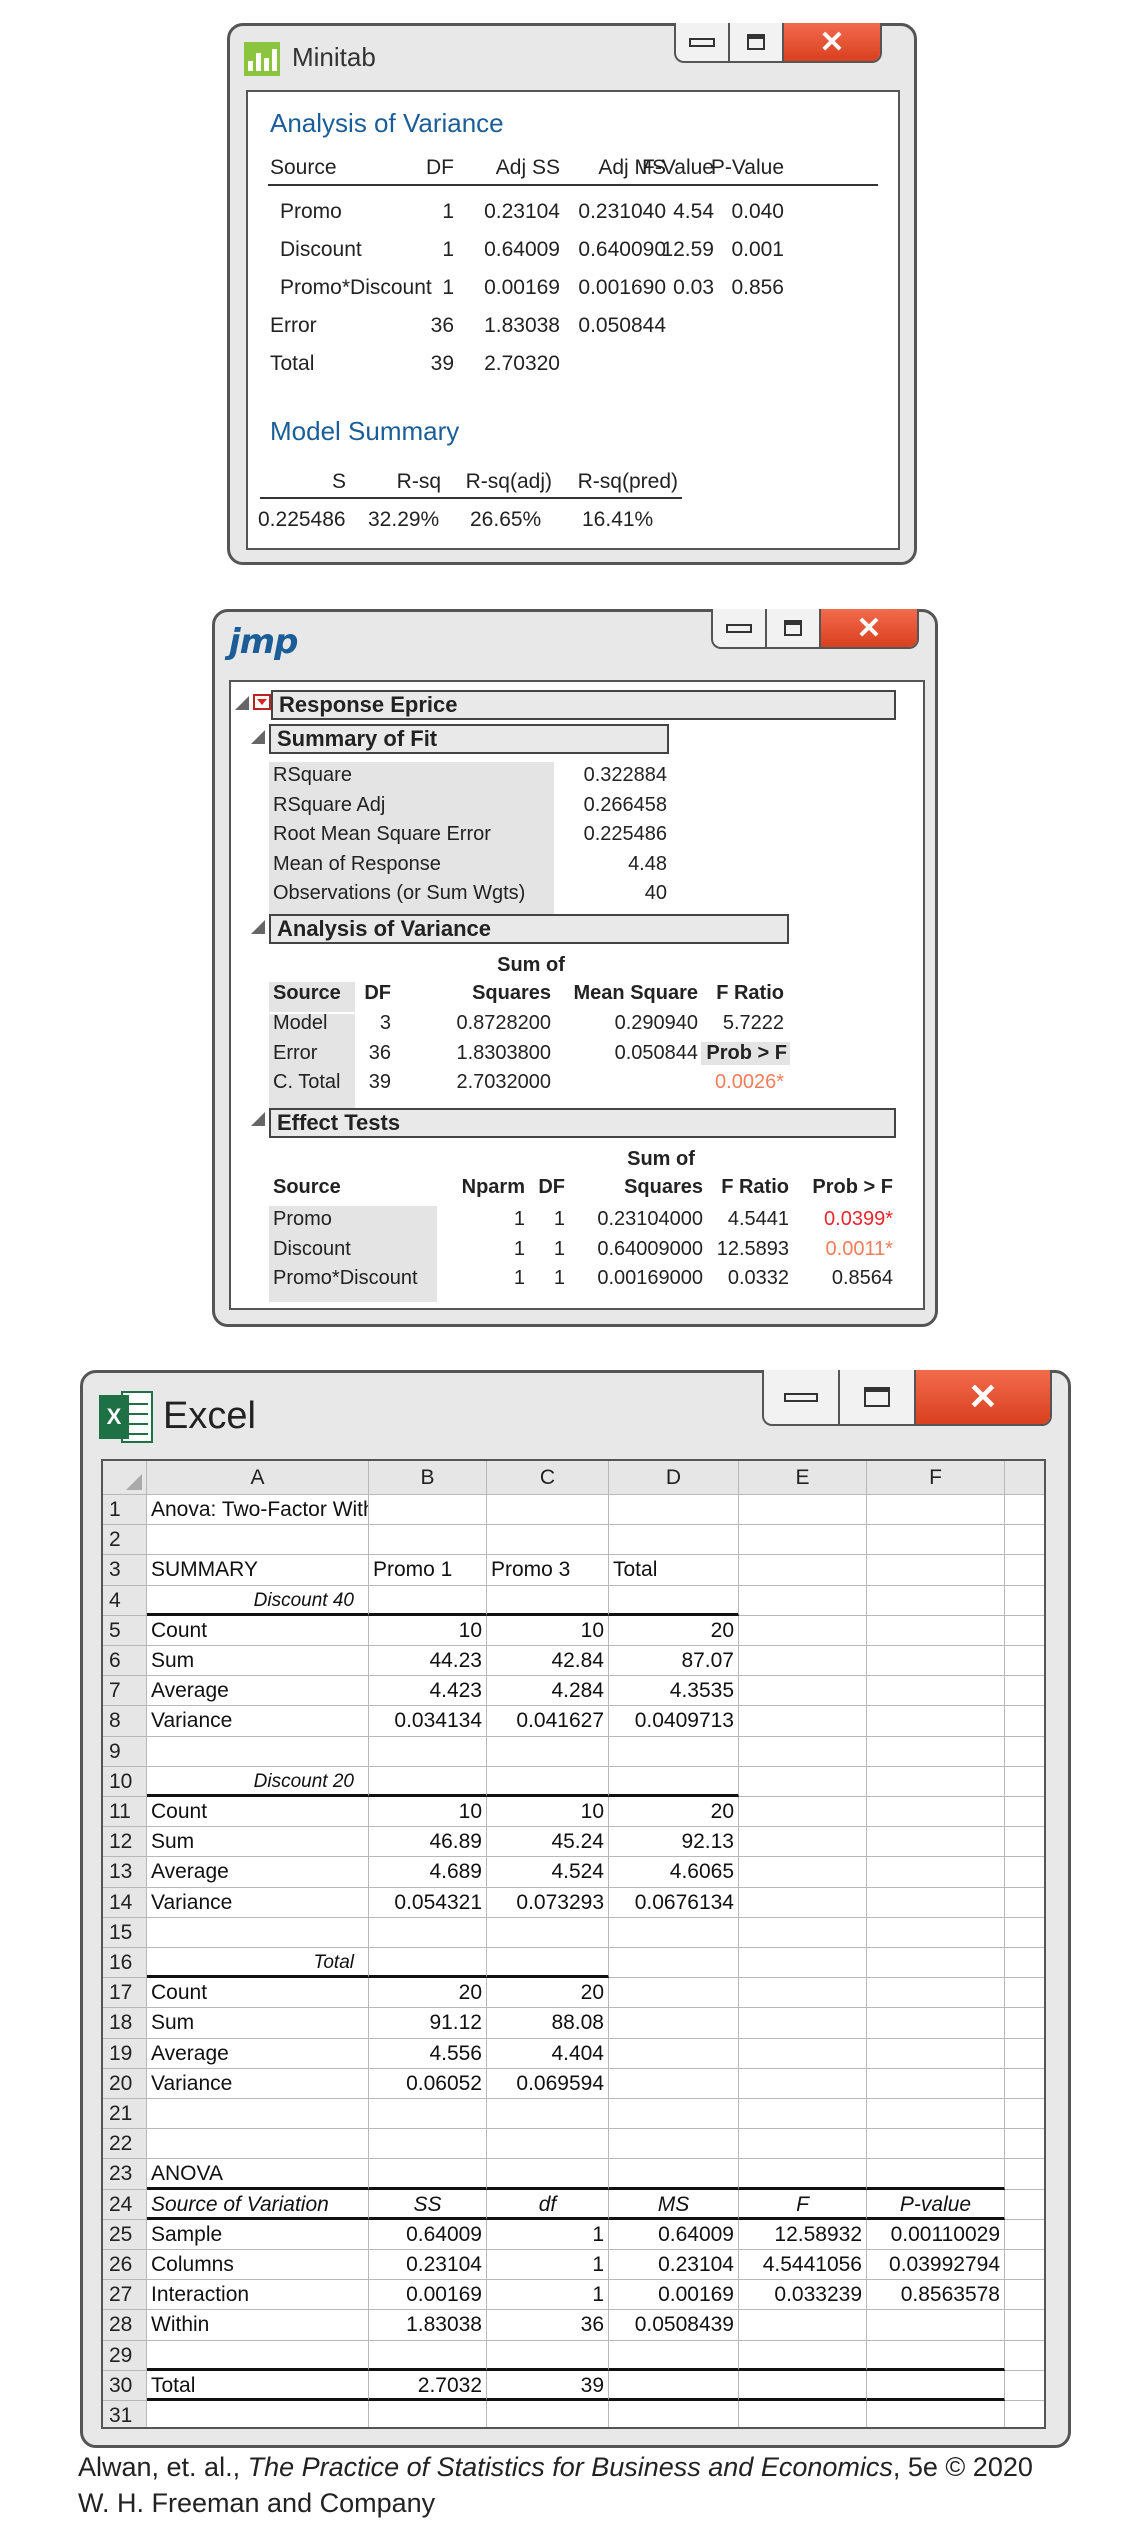 This screenshot has width=1140, height=2523. I want to click on spreadsheet-cell: 4.3535, so click(674, 1691).